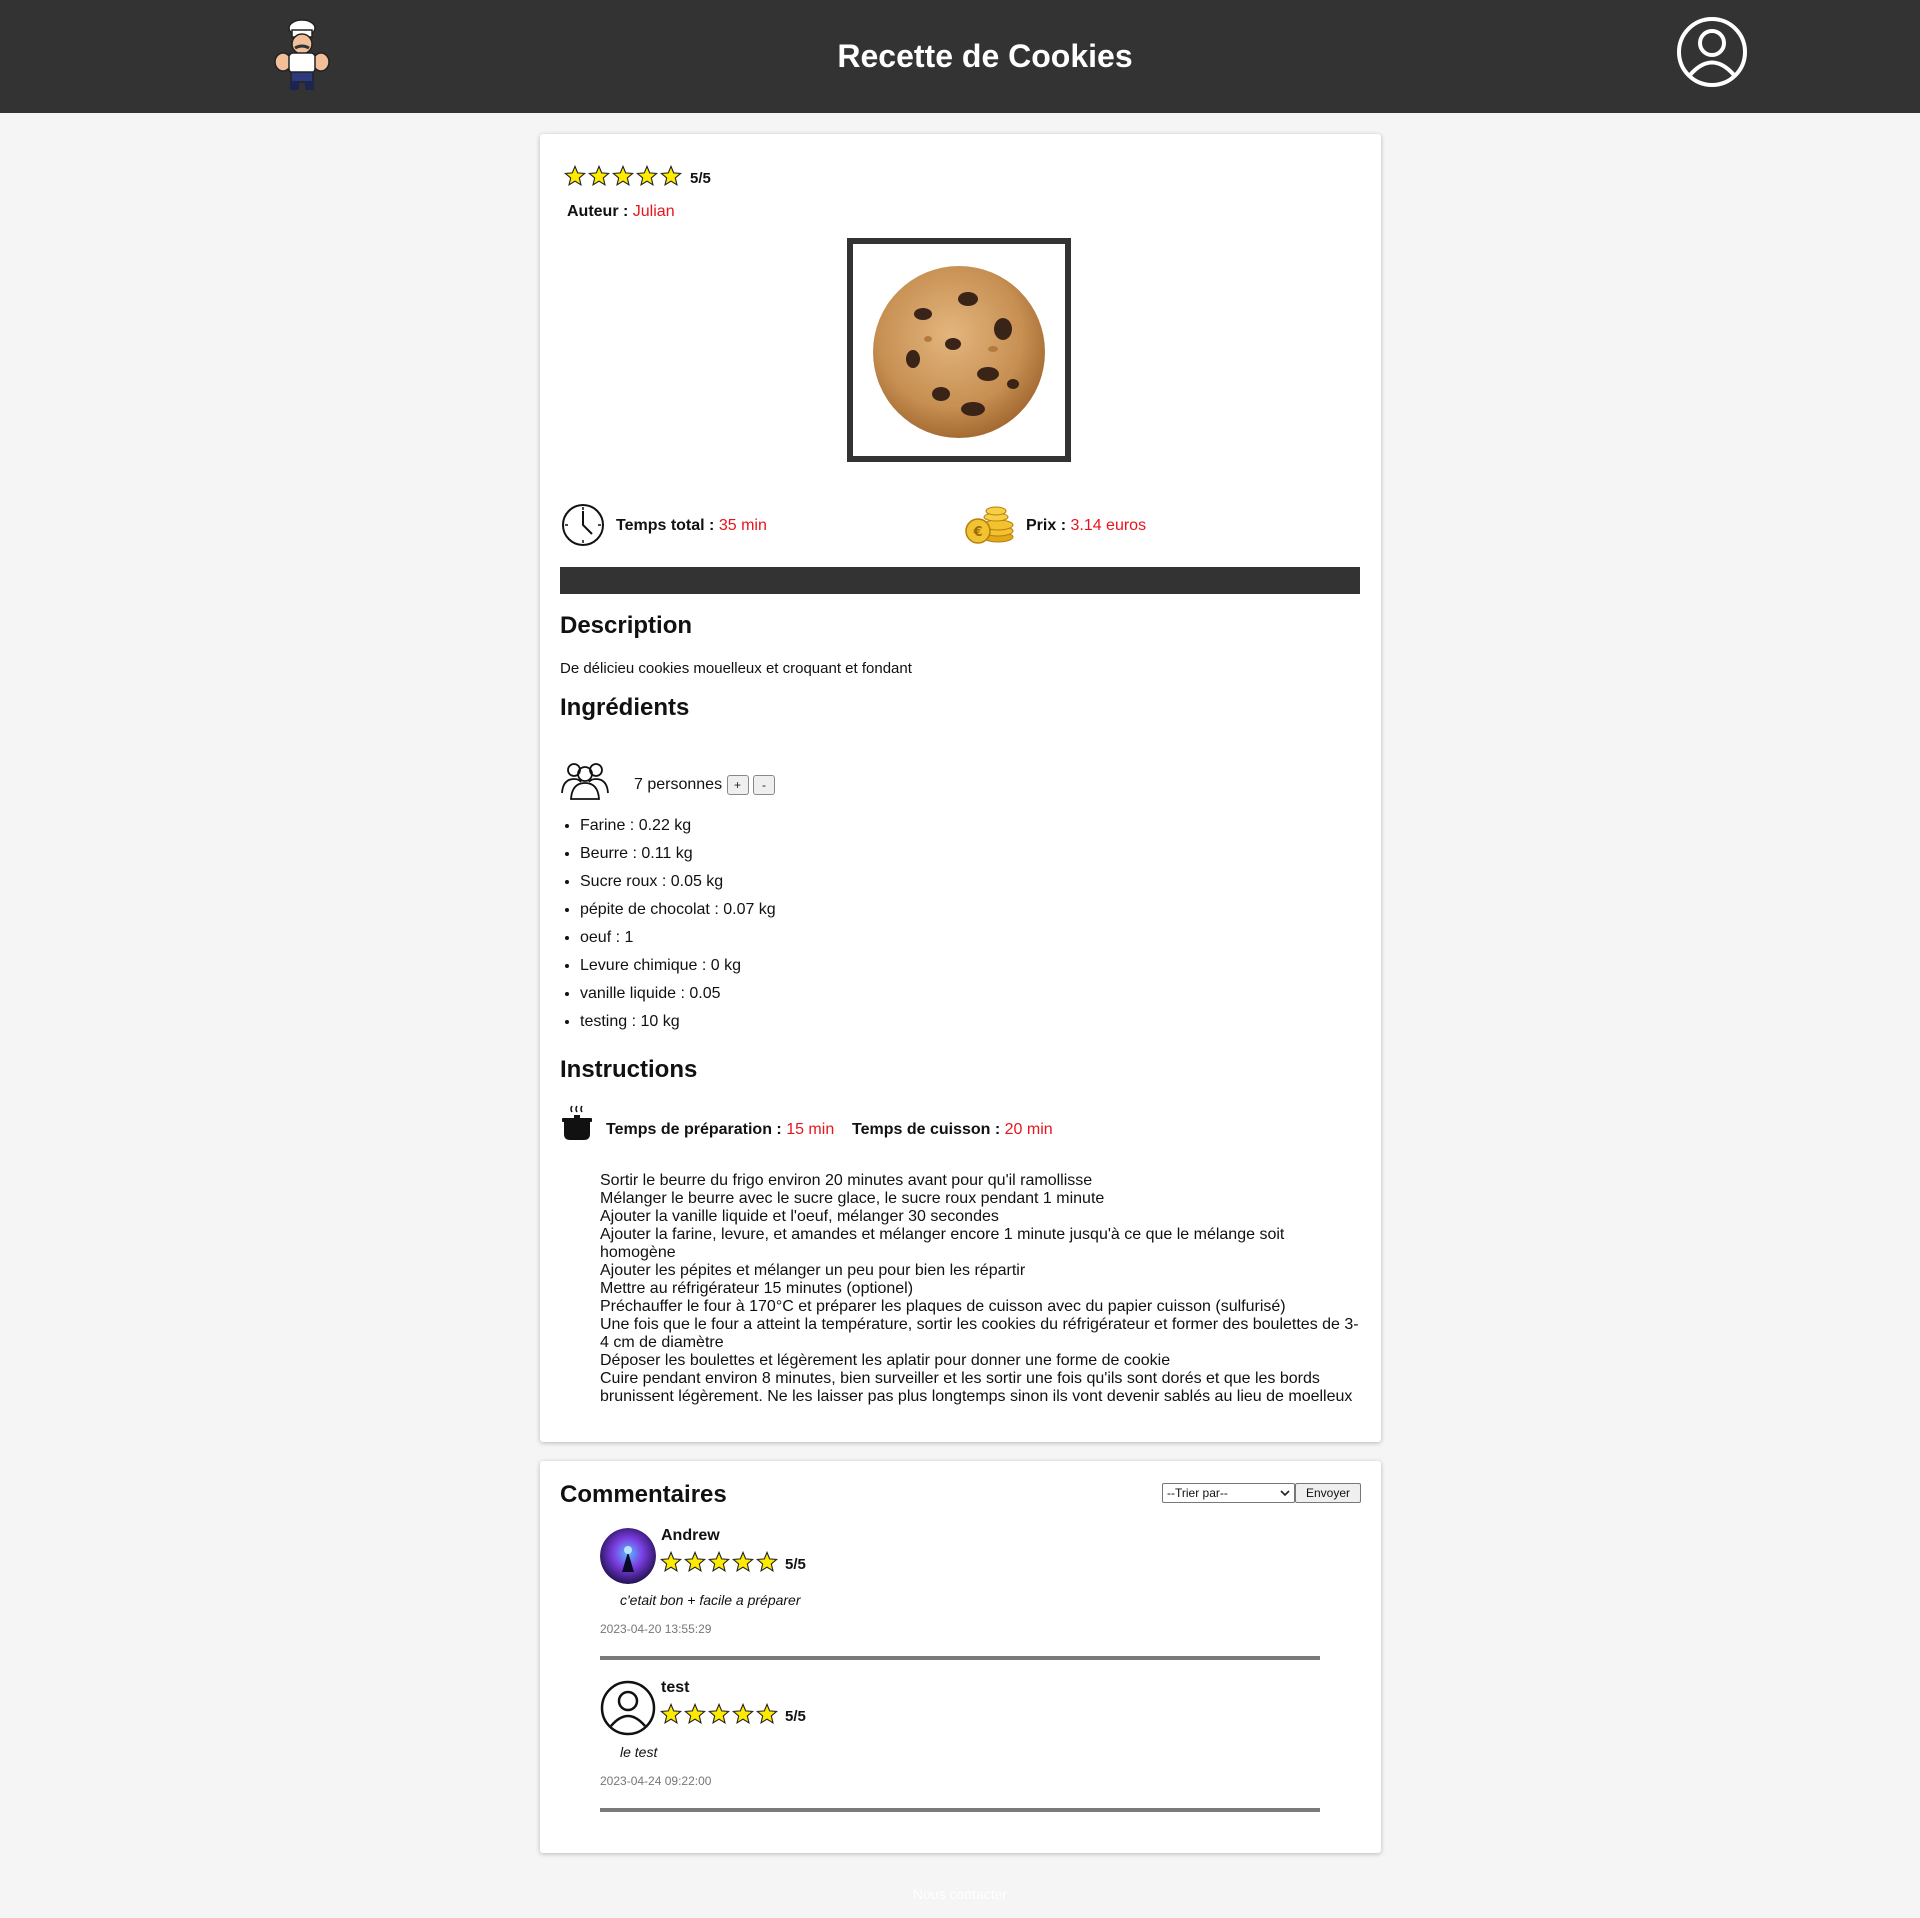  Describe the element at coordinates (1197, 1493) in the screenshot. I see `sort-select-value: --Trier par--` at that location.